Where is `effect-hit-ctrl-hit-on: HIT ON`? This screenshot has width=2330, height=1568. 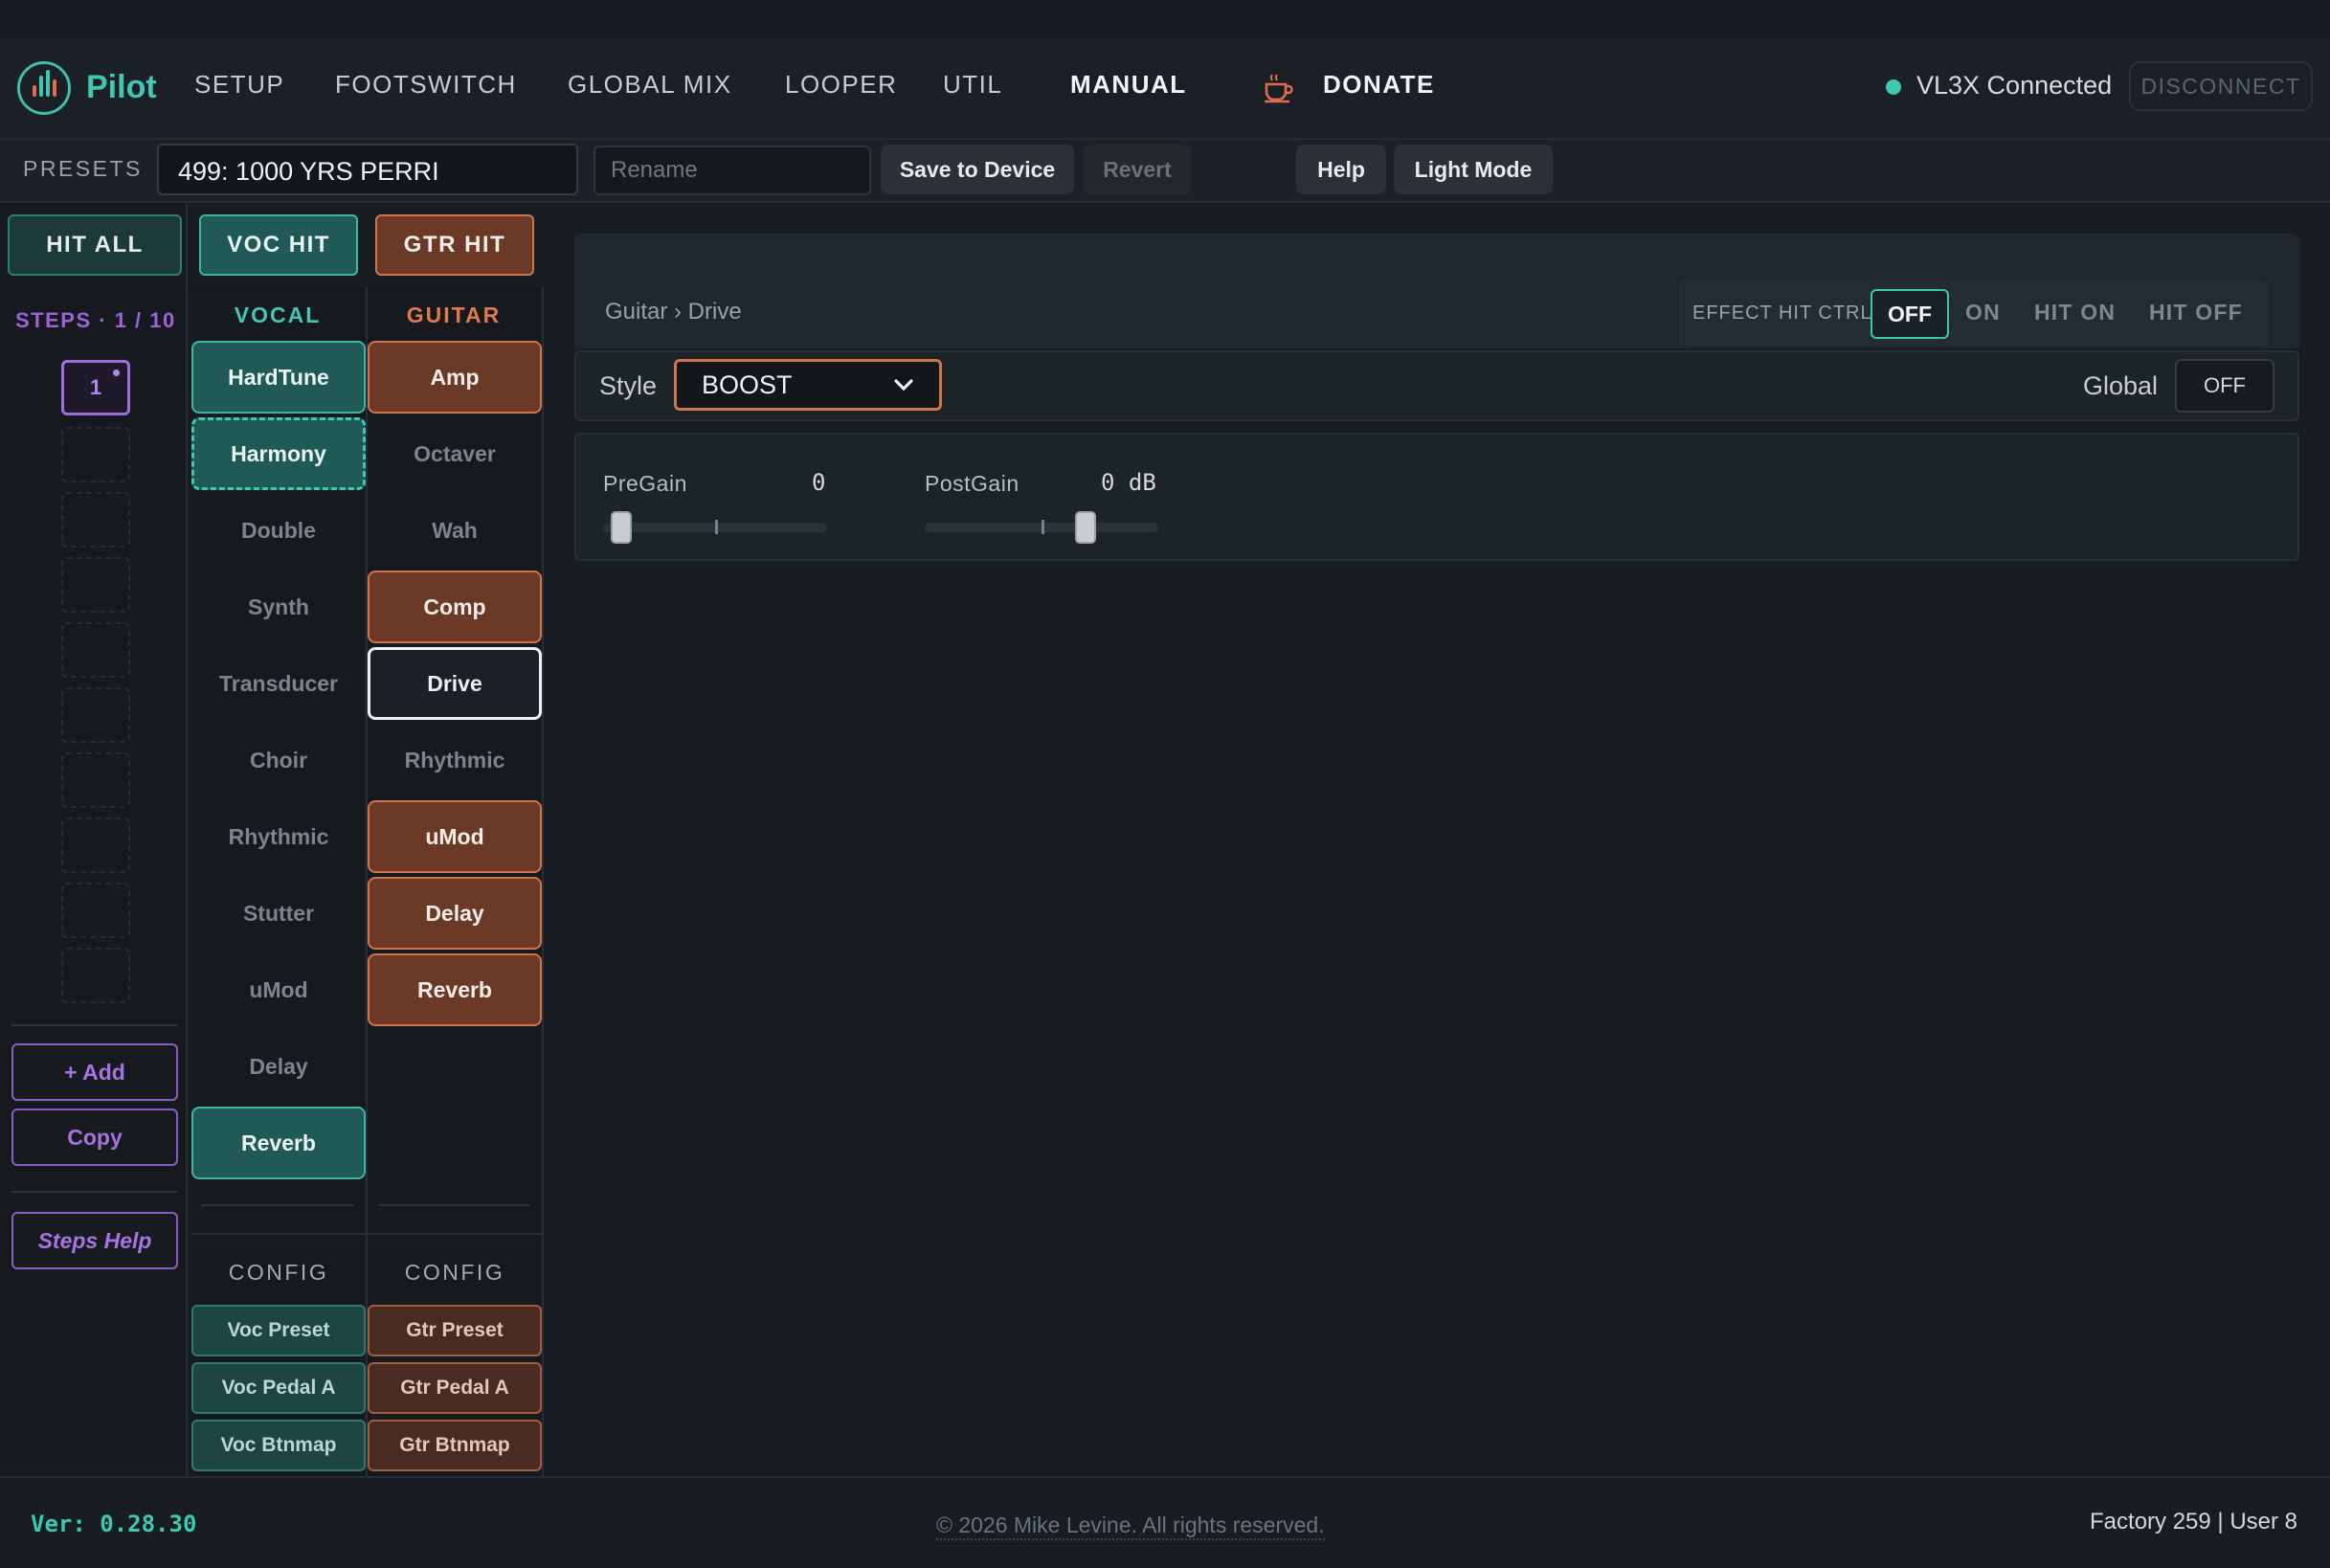
effect-hit-ctrl-hit-on: HIT ON is located at coordinates (2075, 313).